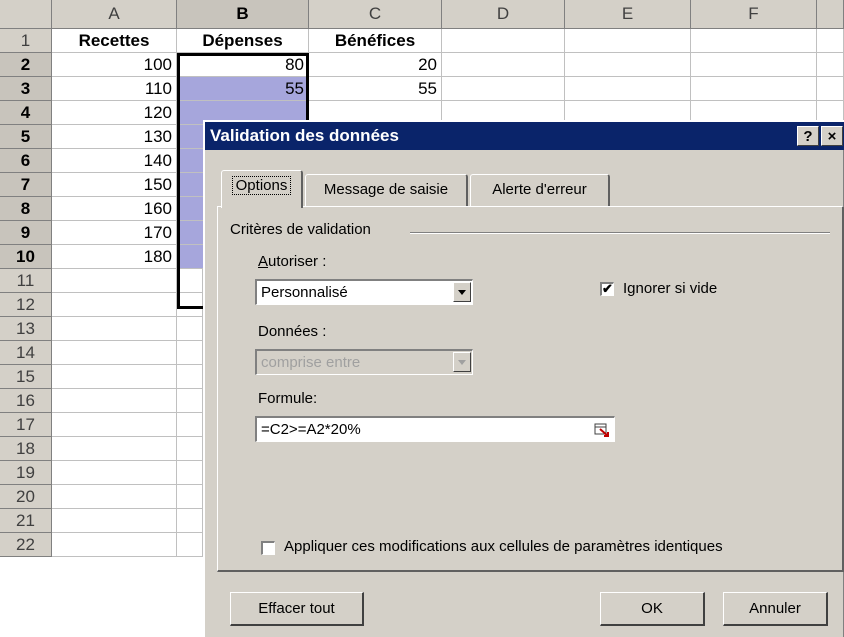  Describe the element at coordinates (26, 329) in the screenshot. I see `row-header-13: 13` at that location.